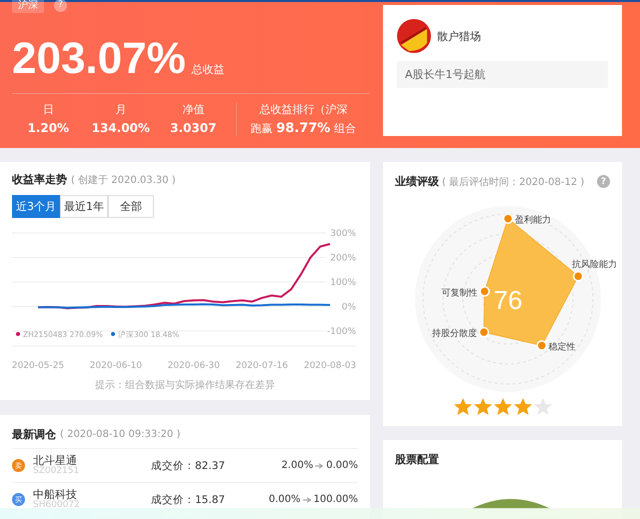  Describe the element at coordinates (508, 300) in the screenshot. I see `rating-score: 76` at that location.